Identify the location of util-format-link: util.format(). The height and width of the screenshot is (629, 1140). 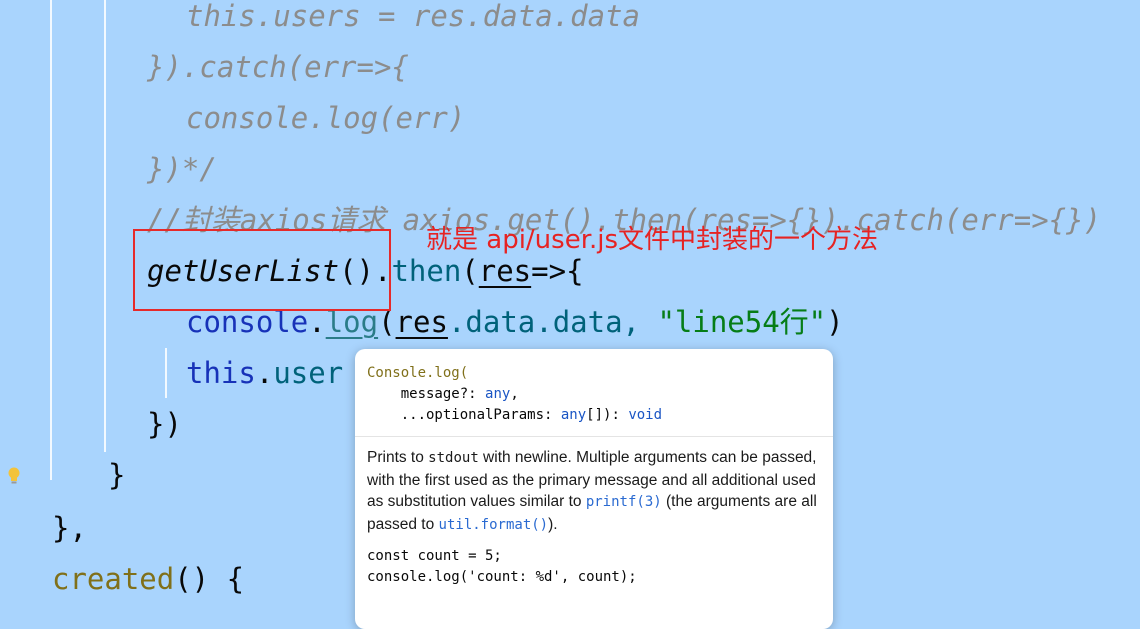
(494, 525).